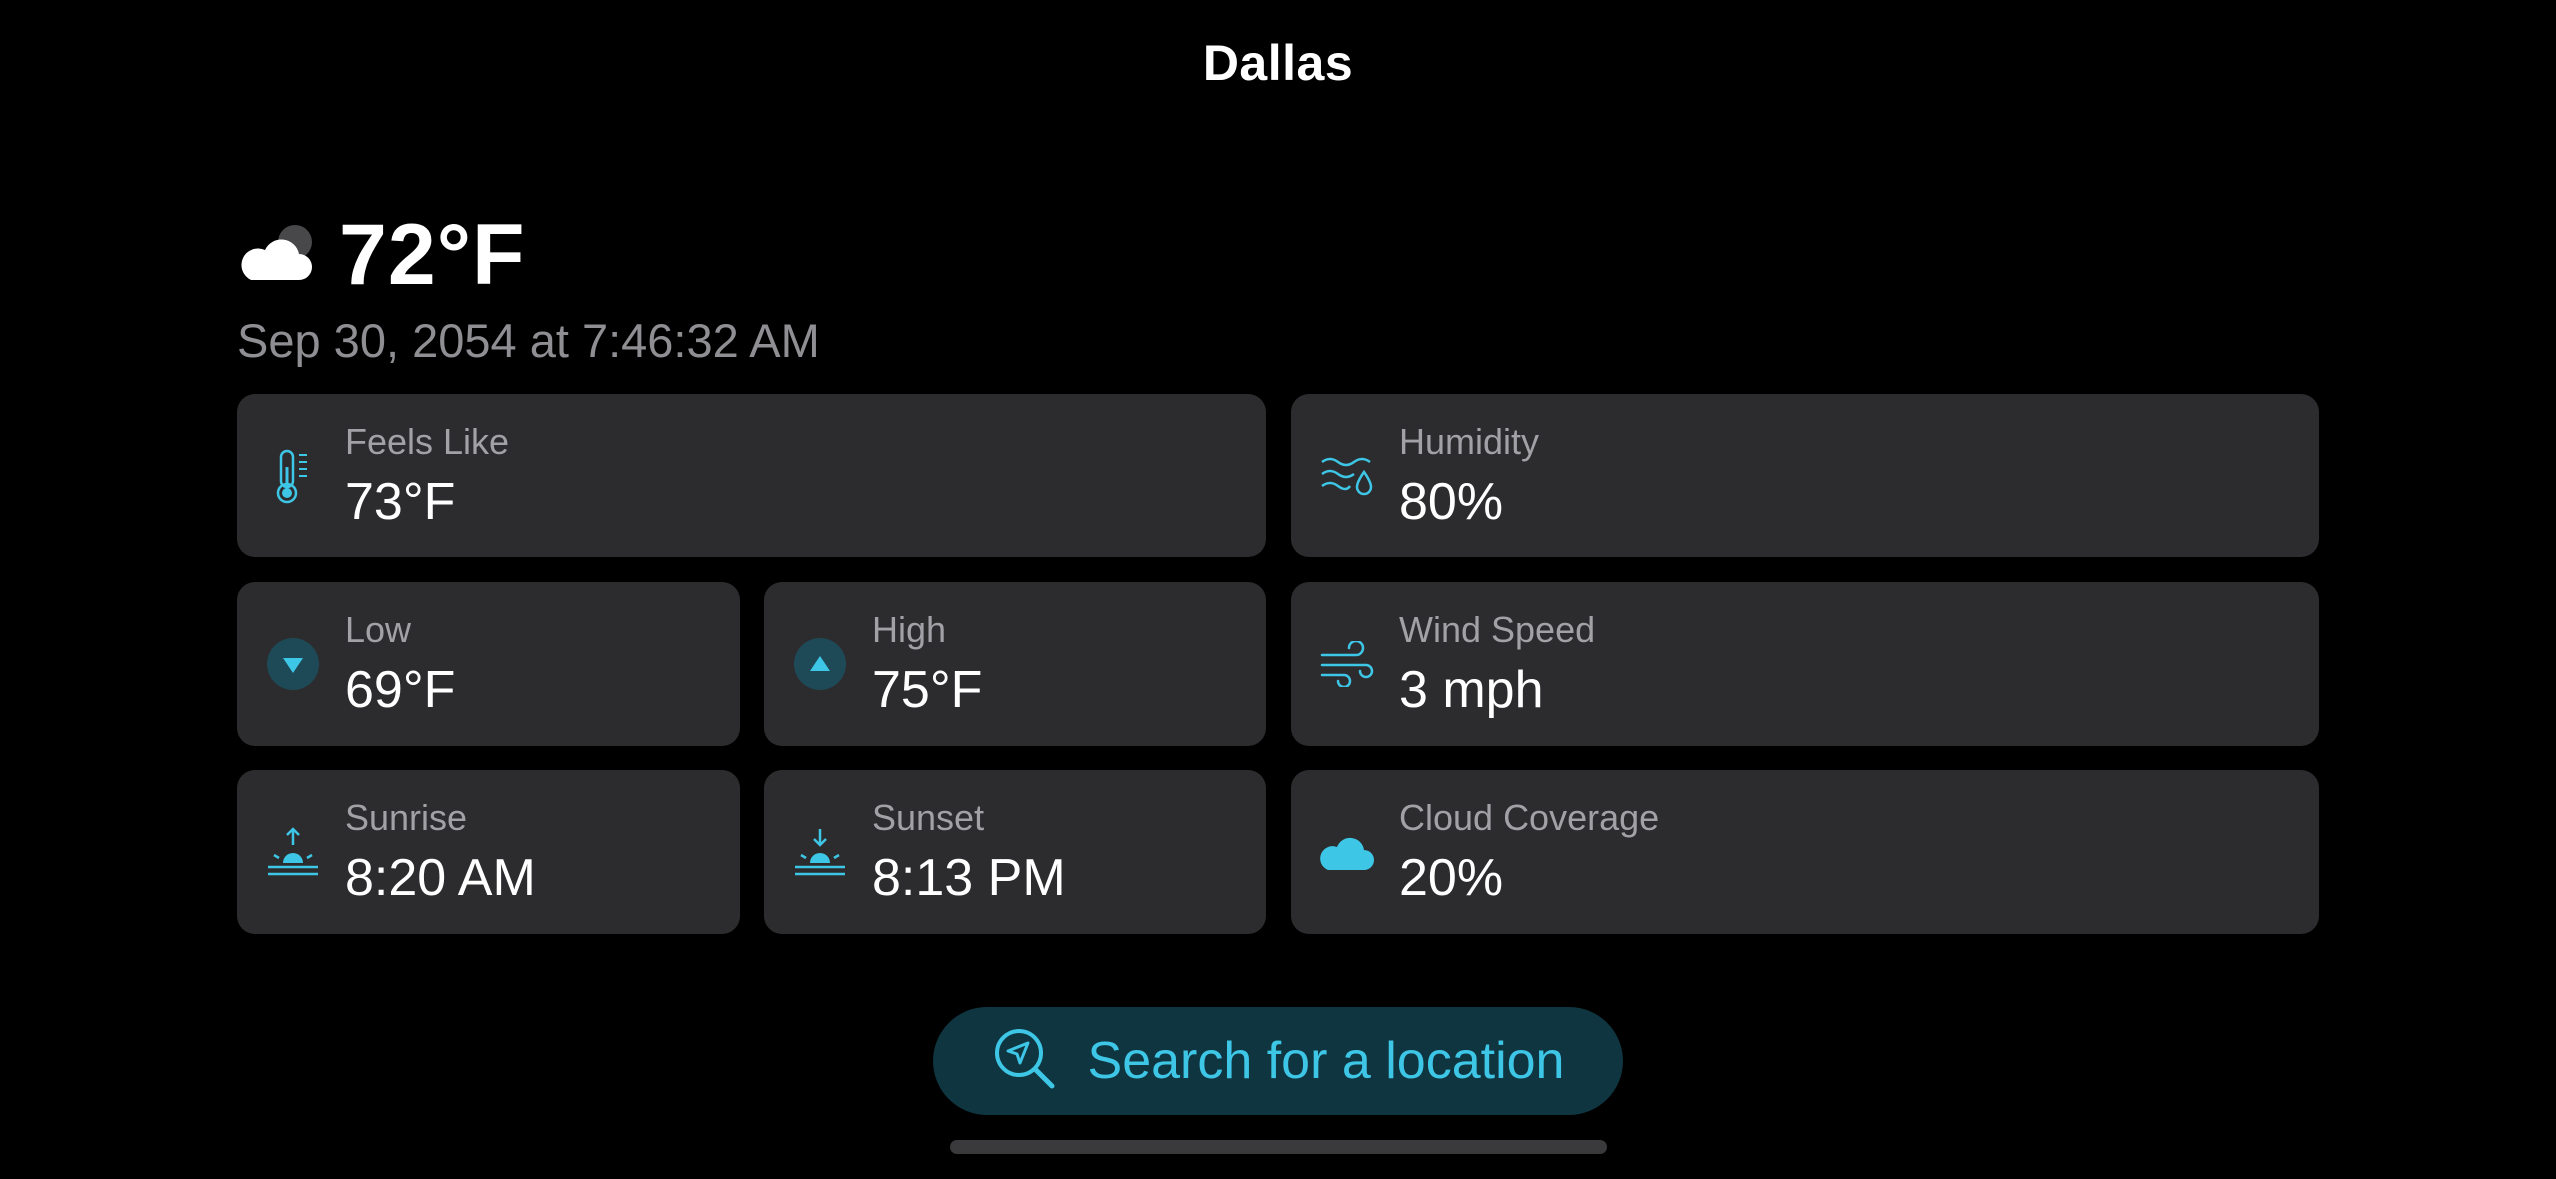  What do you see at coordinates (751, 475) in the screenshot?
I see `feels-like-card: Feels Like 73°F` at bounding box center [751, 475].